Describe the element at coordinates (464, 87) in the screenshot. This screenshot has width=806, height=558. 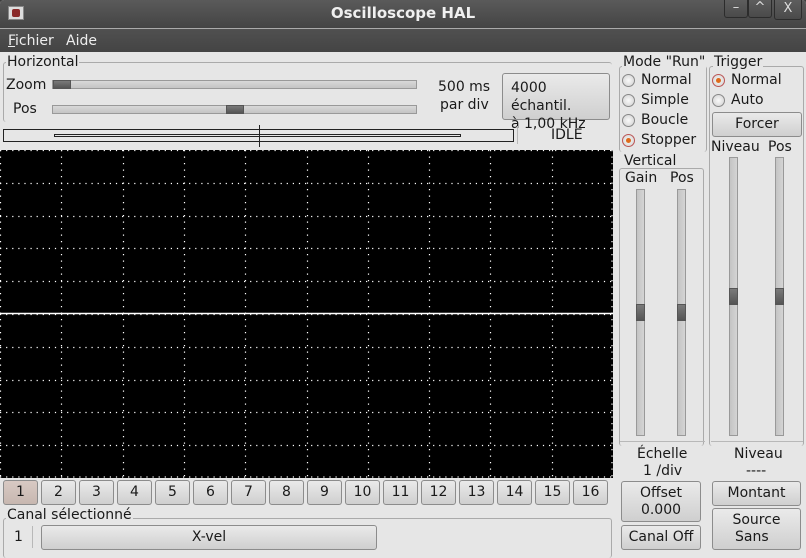
I see `timebase-value: 500 ms` at that location.